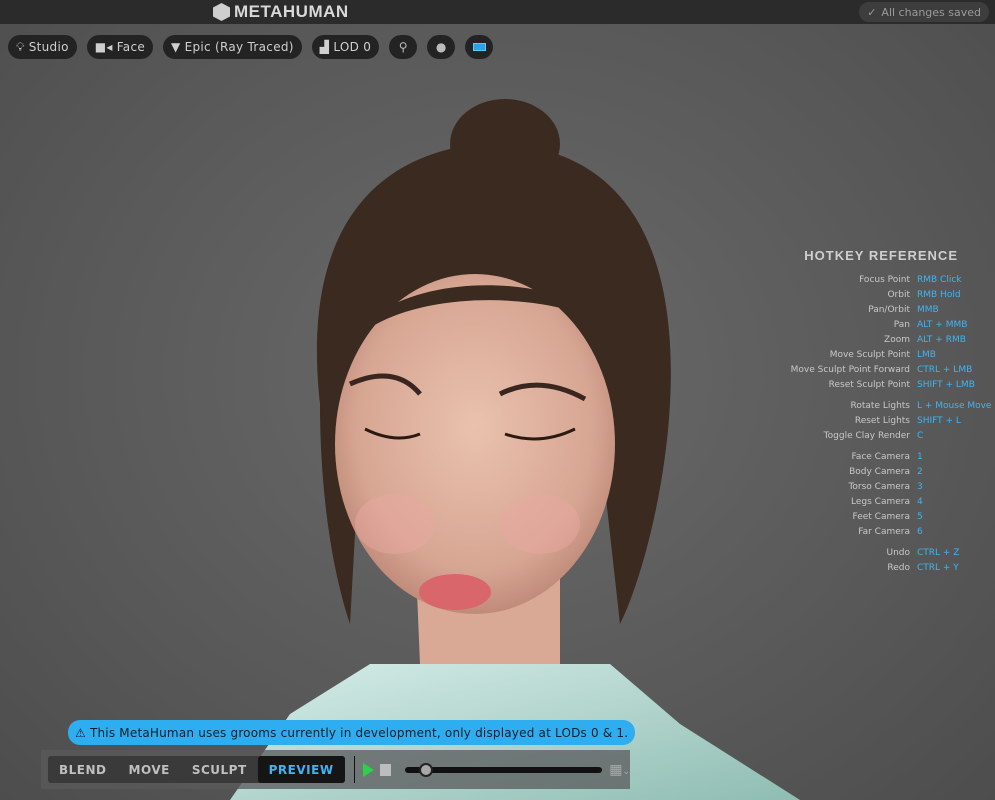 The image size is (995, 800). Describe the element at coordinates (942, 324) in the screenshot. I see `hotkey-key: ALT + MMB` at that location.